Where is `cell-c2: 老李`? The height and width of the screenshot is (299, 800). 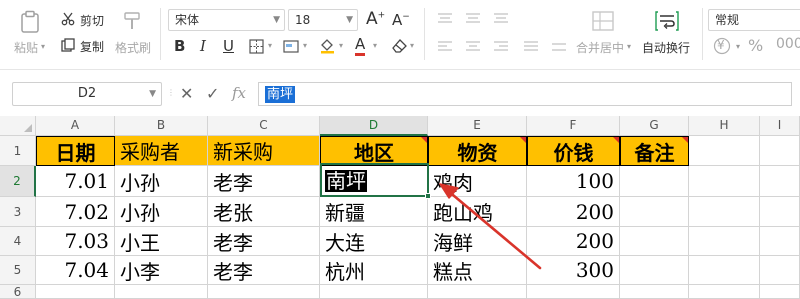 cell-c2: 老李 is located at coordinates (264, 181).